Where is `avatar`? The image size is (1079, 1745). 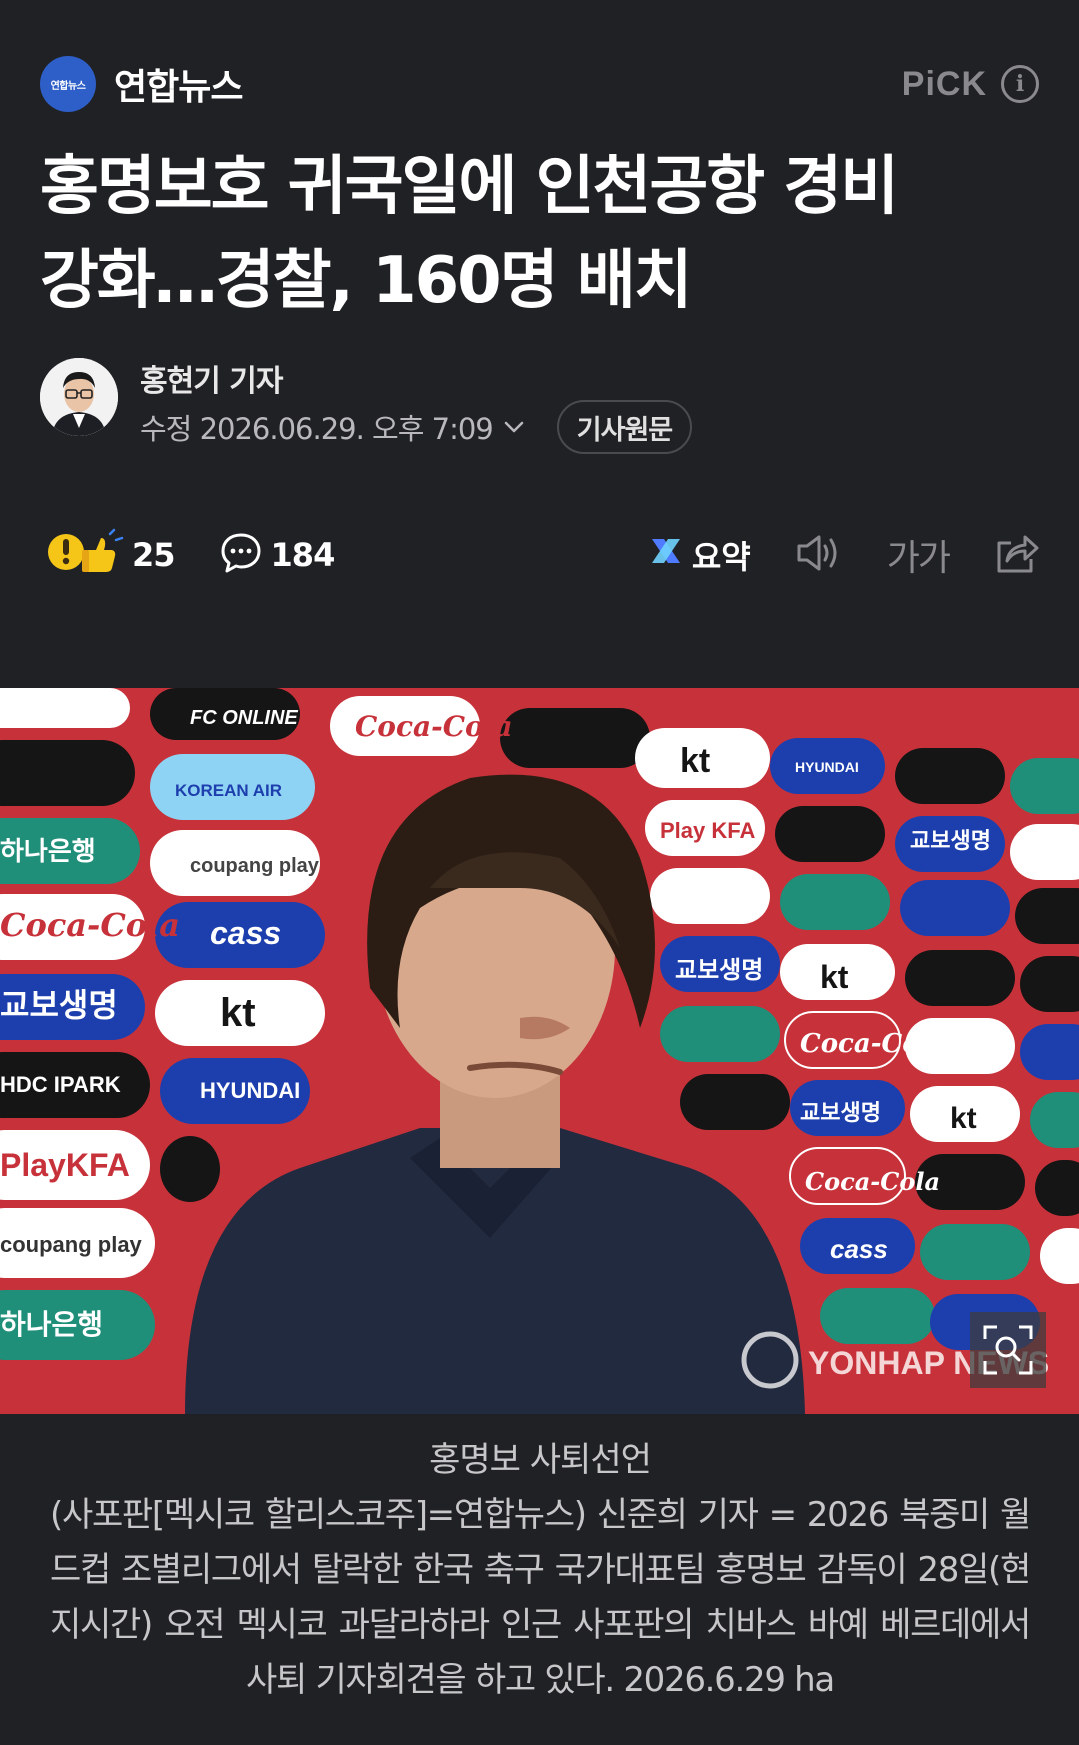 avatar is located at coordinates (79, 397).